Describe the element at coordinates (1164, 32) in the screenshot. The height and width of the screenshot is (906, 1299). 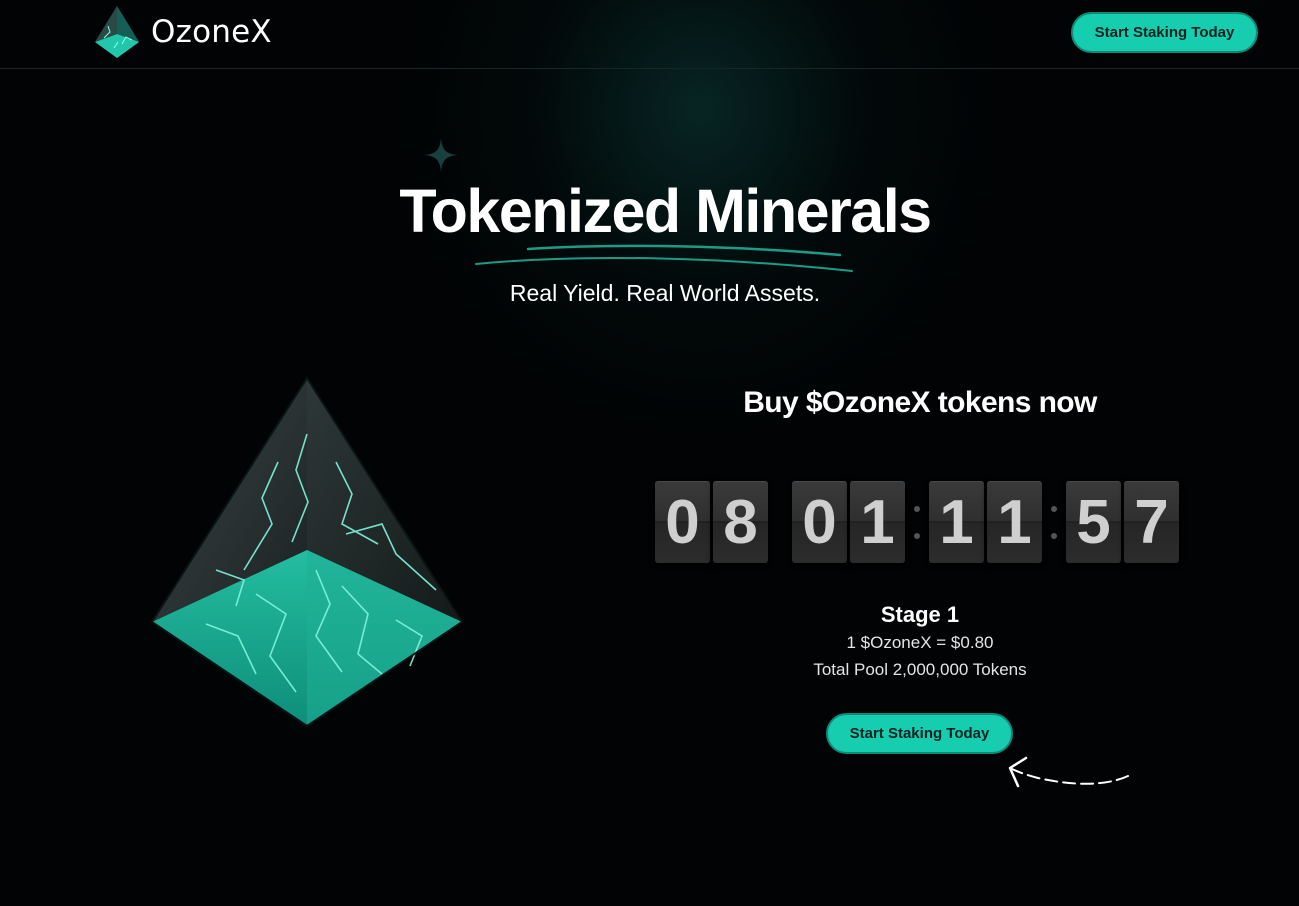
I see `header-start-staking-button: Start Staking Today` at that location.